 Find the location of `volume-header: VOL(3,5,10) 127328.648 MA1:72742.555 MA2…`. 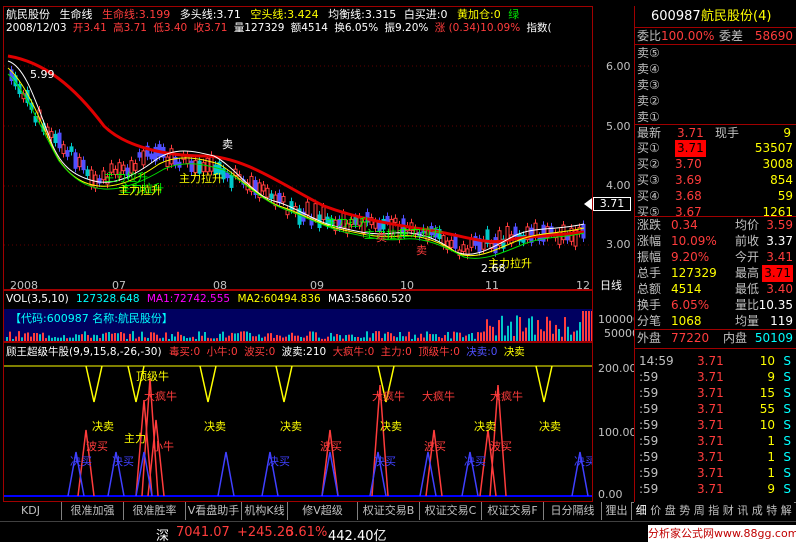

volume-header: VOL(3,5,10) 127328.648 MA1:72742.555 MA2… is located at coordinates (208, 299).